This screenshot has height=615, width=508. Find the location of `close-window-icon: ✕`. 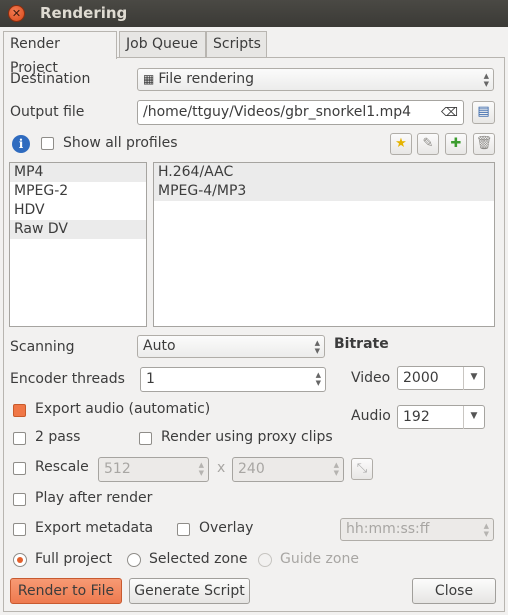

close-window-icon: ✕ is located at coordinates (16, 13).